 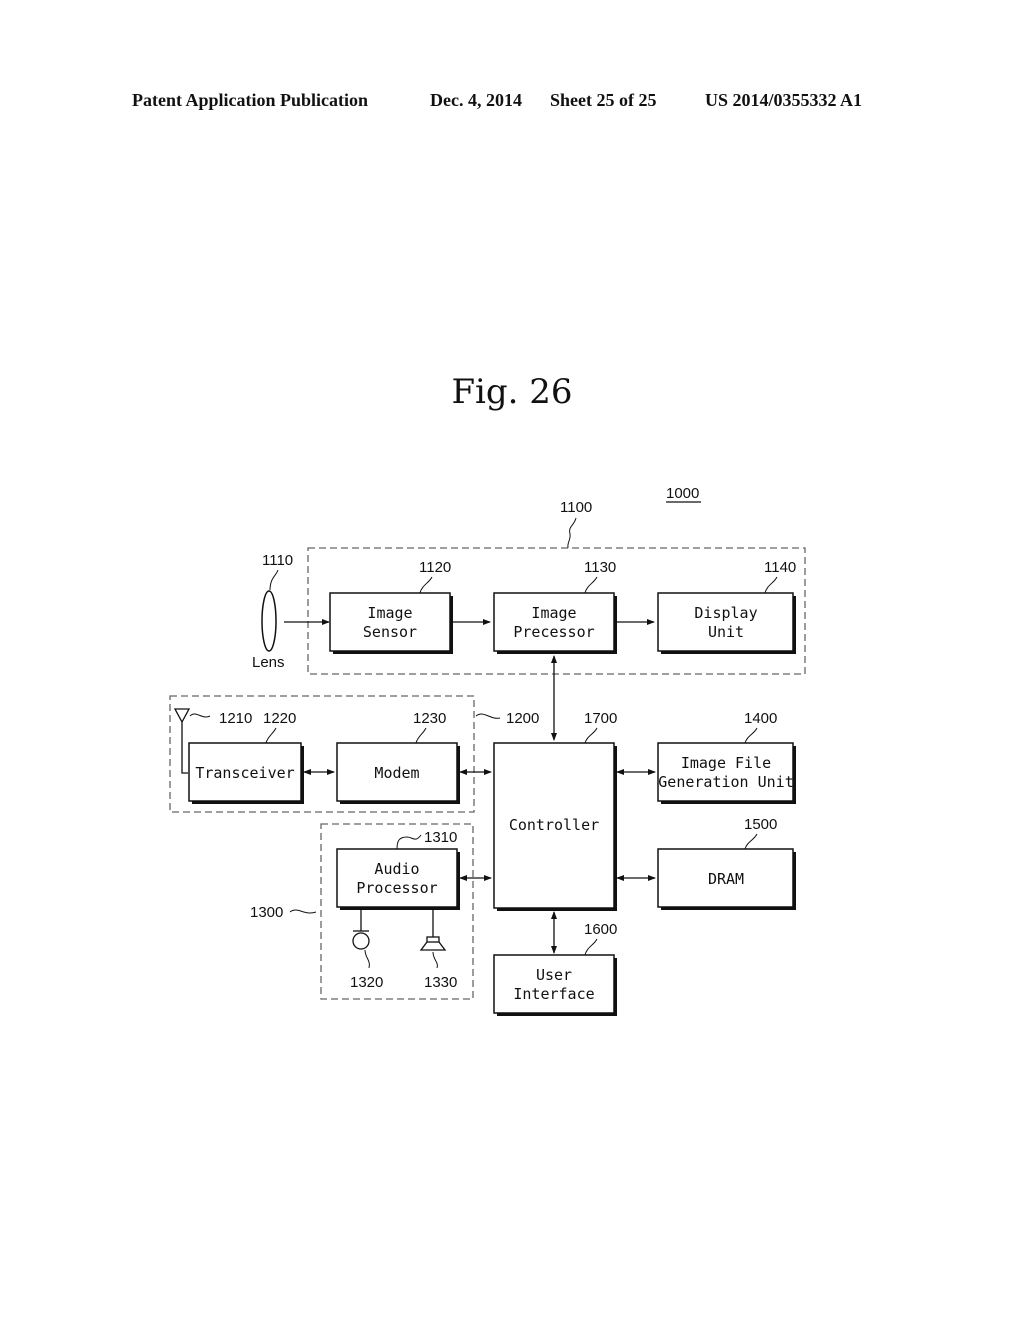 I want to click on display-unit-ref: 1140, so click(x=780, y=567).